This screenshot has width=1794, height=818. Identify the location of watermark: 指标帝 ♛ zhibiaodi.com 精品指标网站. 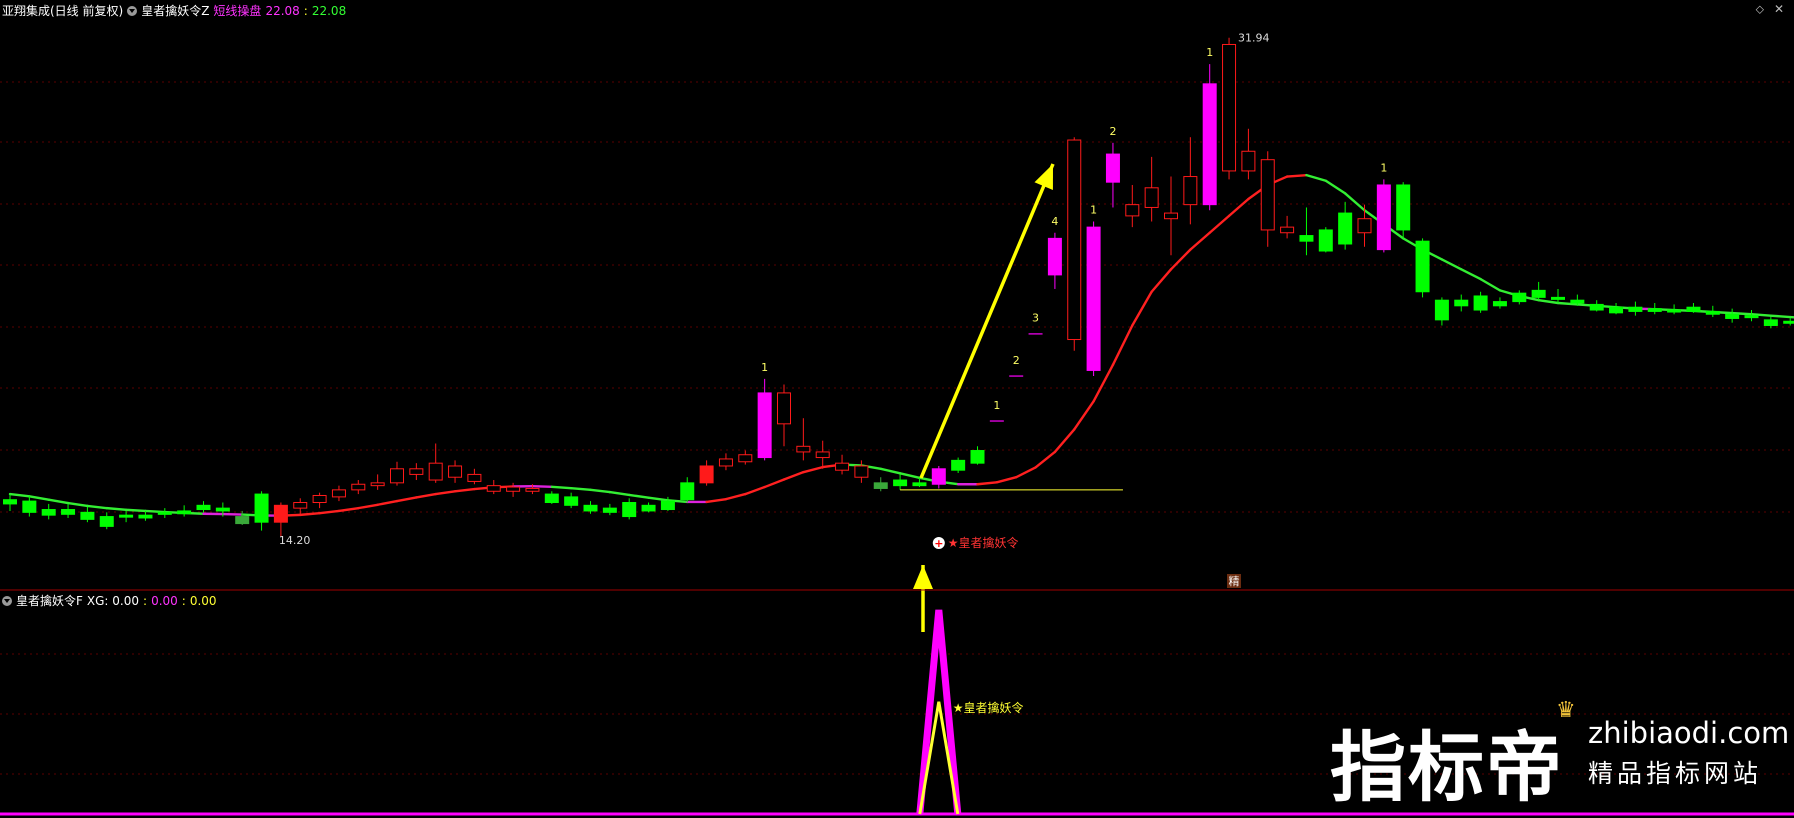
(1559, 755).